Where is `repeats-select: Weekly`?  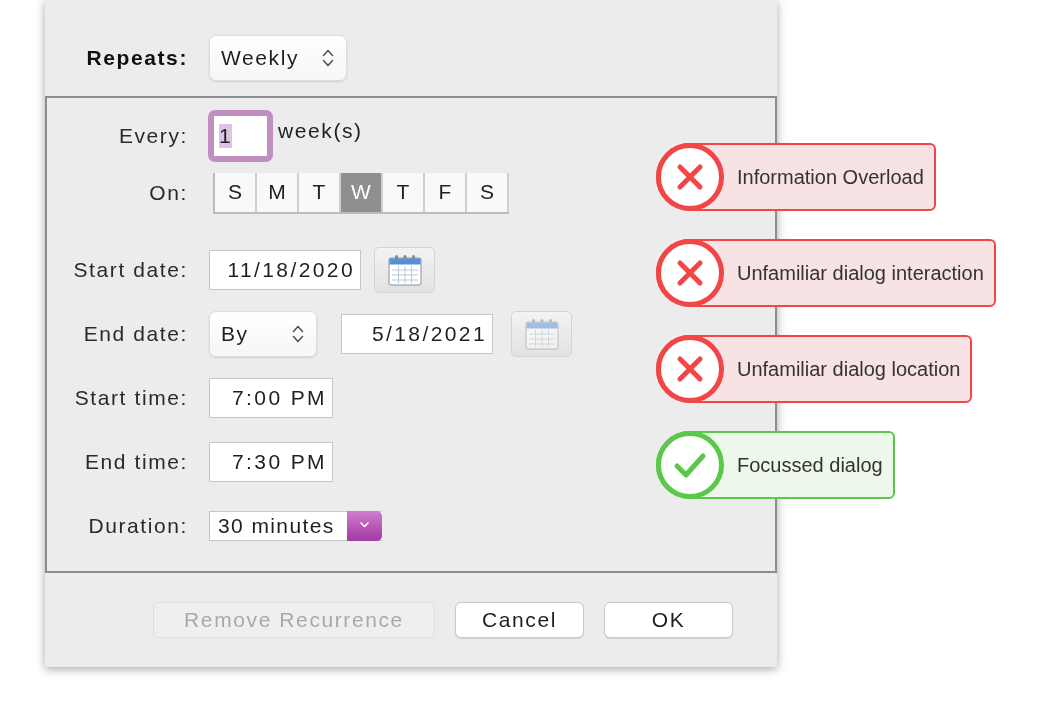
repeats-select: Weekly is located at coordinates (278, 58).